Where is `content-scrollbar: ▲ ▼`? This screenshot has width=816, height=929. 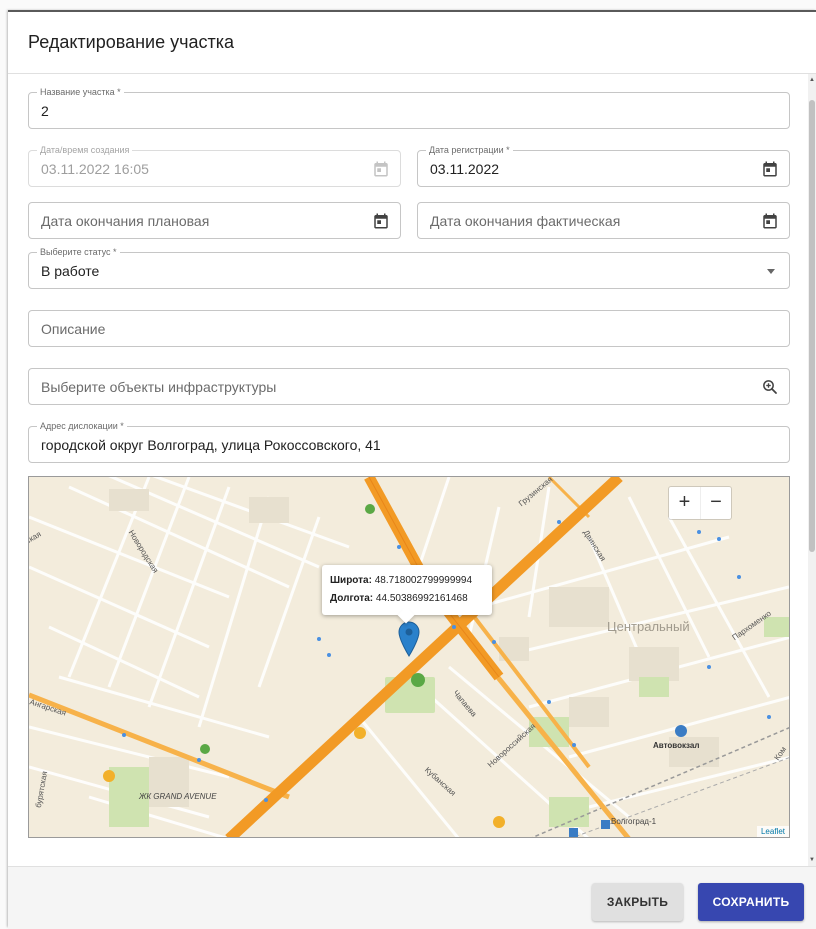 content-scrollbar: ▲ ▼ is located at coordinates (812, 470).